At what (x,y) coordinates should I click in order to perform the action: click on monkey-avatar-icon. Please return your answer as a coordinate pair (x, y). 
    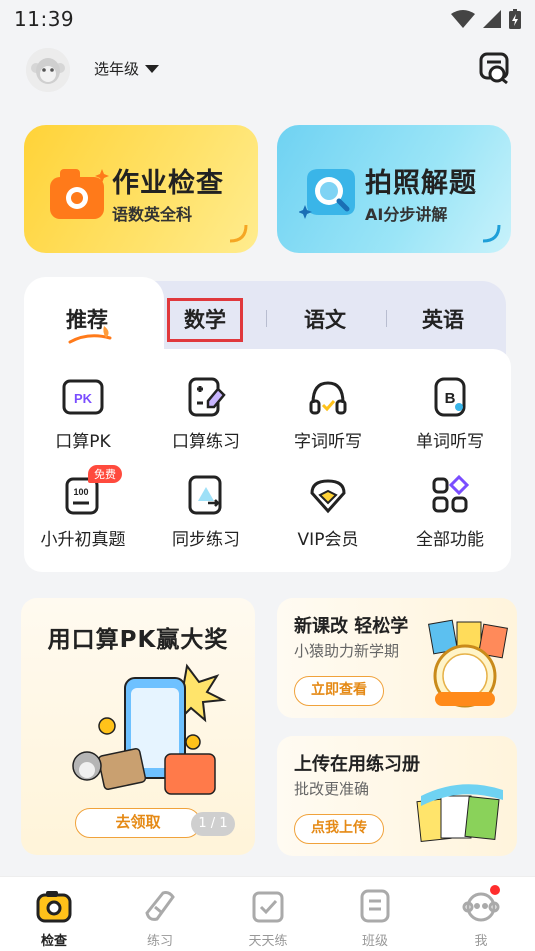
    Looking at the image, I should click on (48, 70).